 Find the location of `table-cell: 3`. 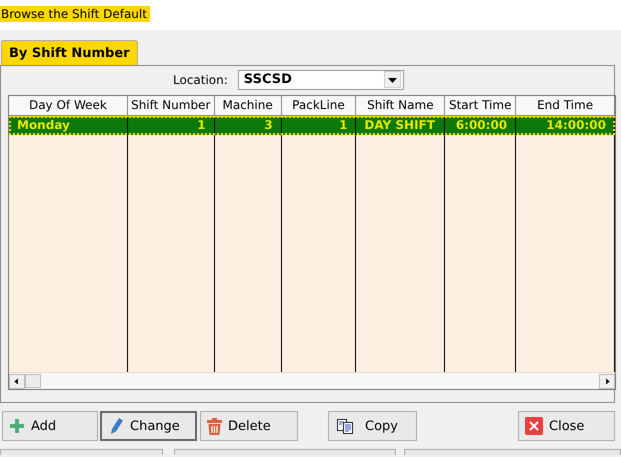

table-cell: 3 is located at coordinates (248, 126).